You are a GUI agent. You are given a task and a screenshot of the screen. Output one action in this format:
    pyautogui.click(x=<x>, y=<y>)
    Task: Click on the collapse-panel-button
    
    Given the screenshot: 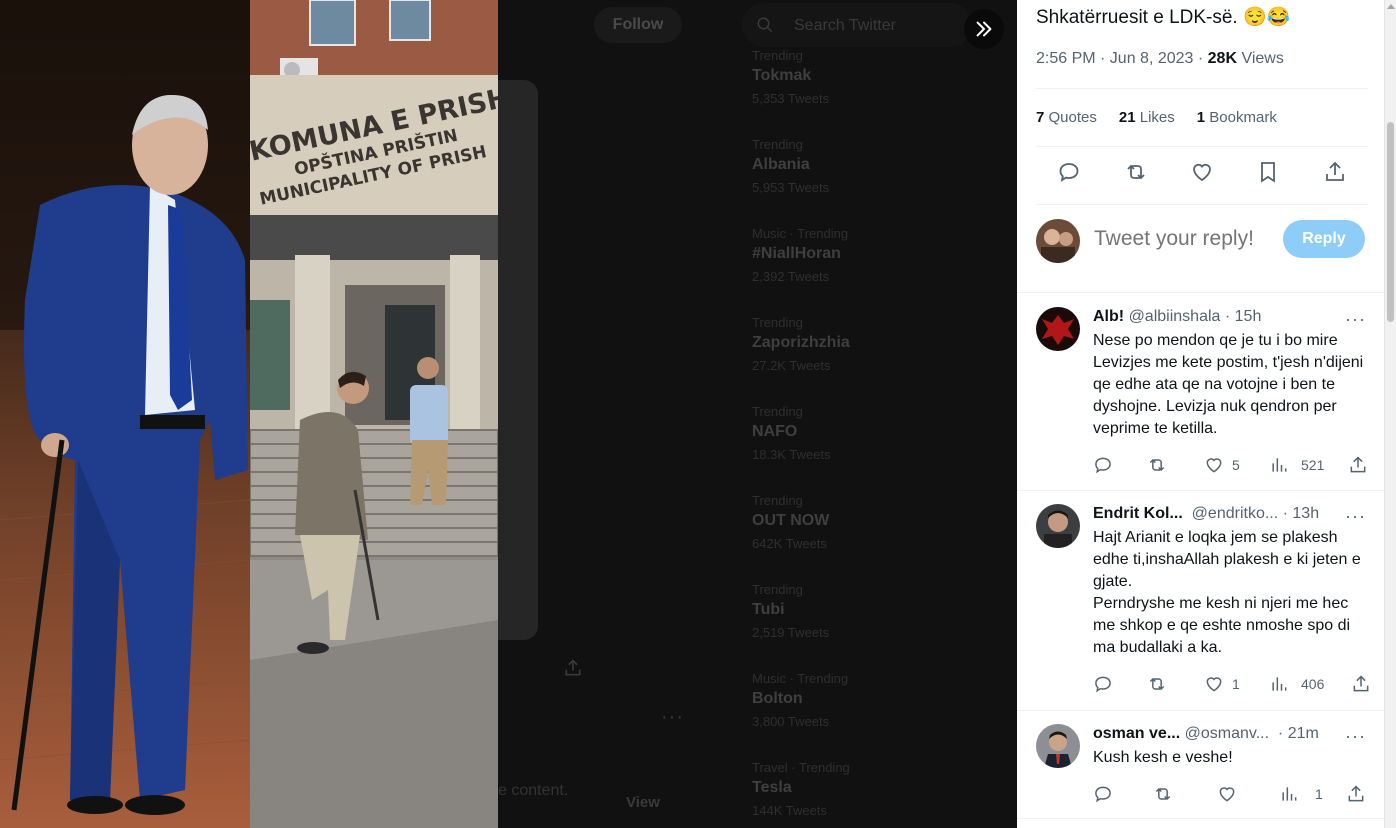 What is the action you would take?
    pyautogui.click(x=984, y=29)
    